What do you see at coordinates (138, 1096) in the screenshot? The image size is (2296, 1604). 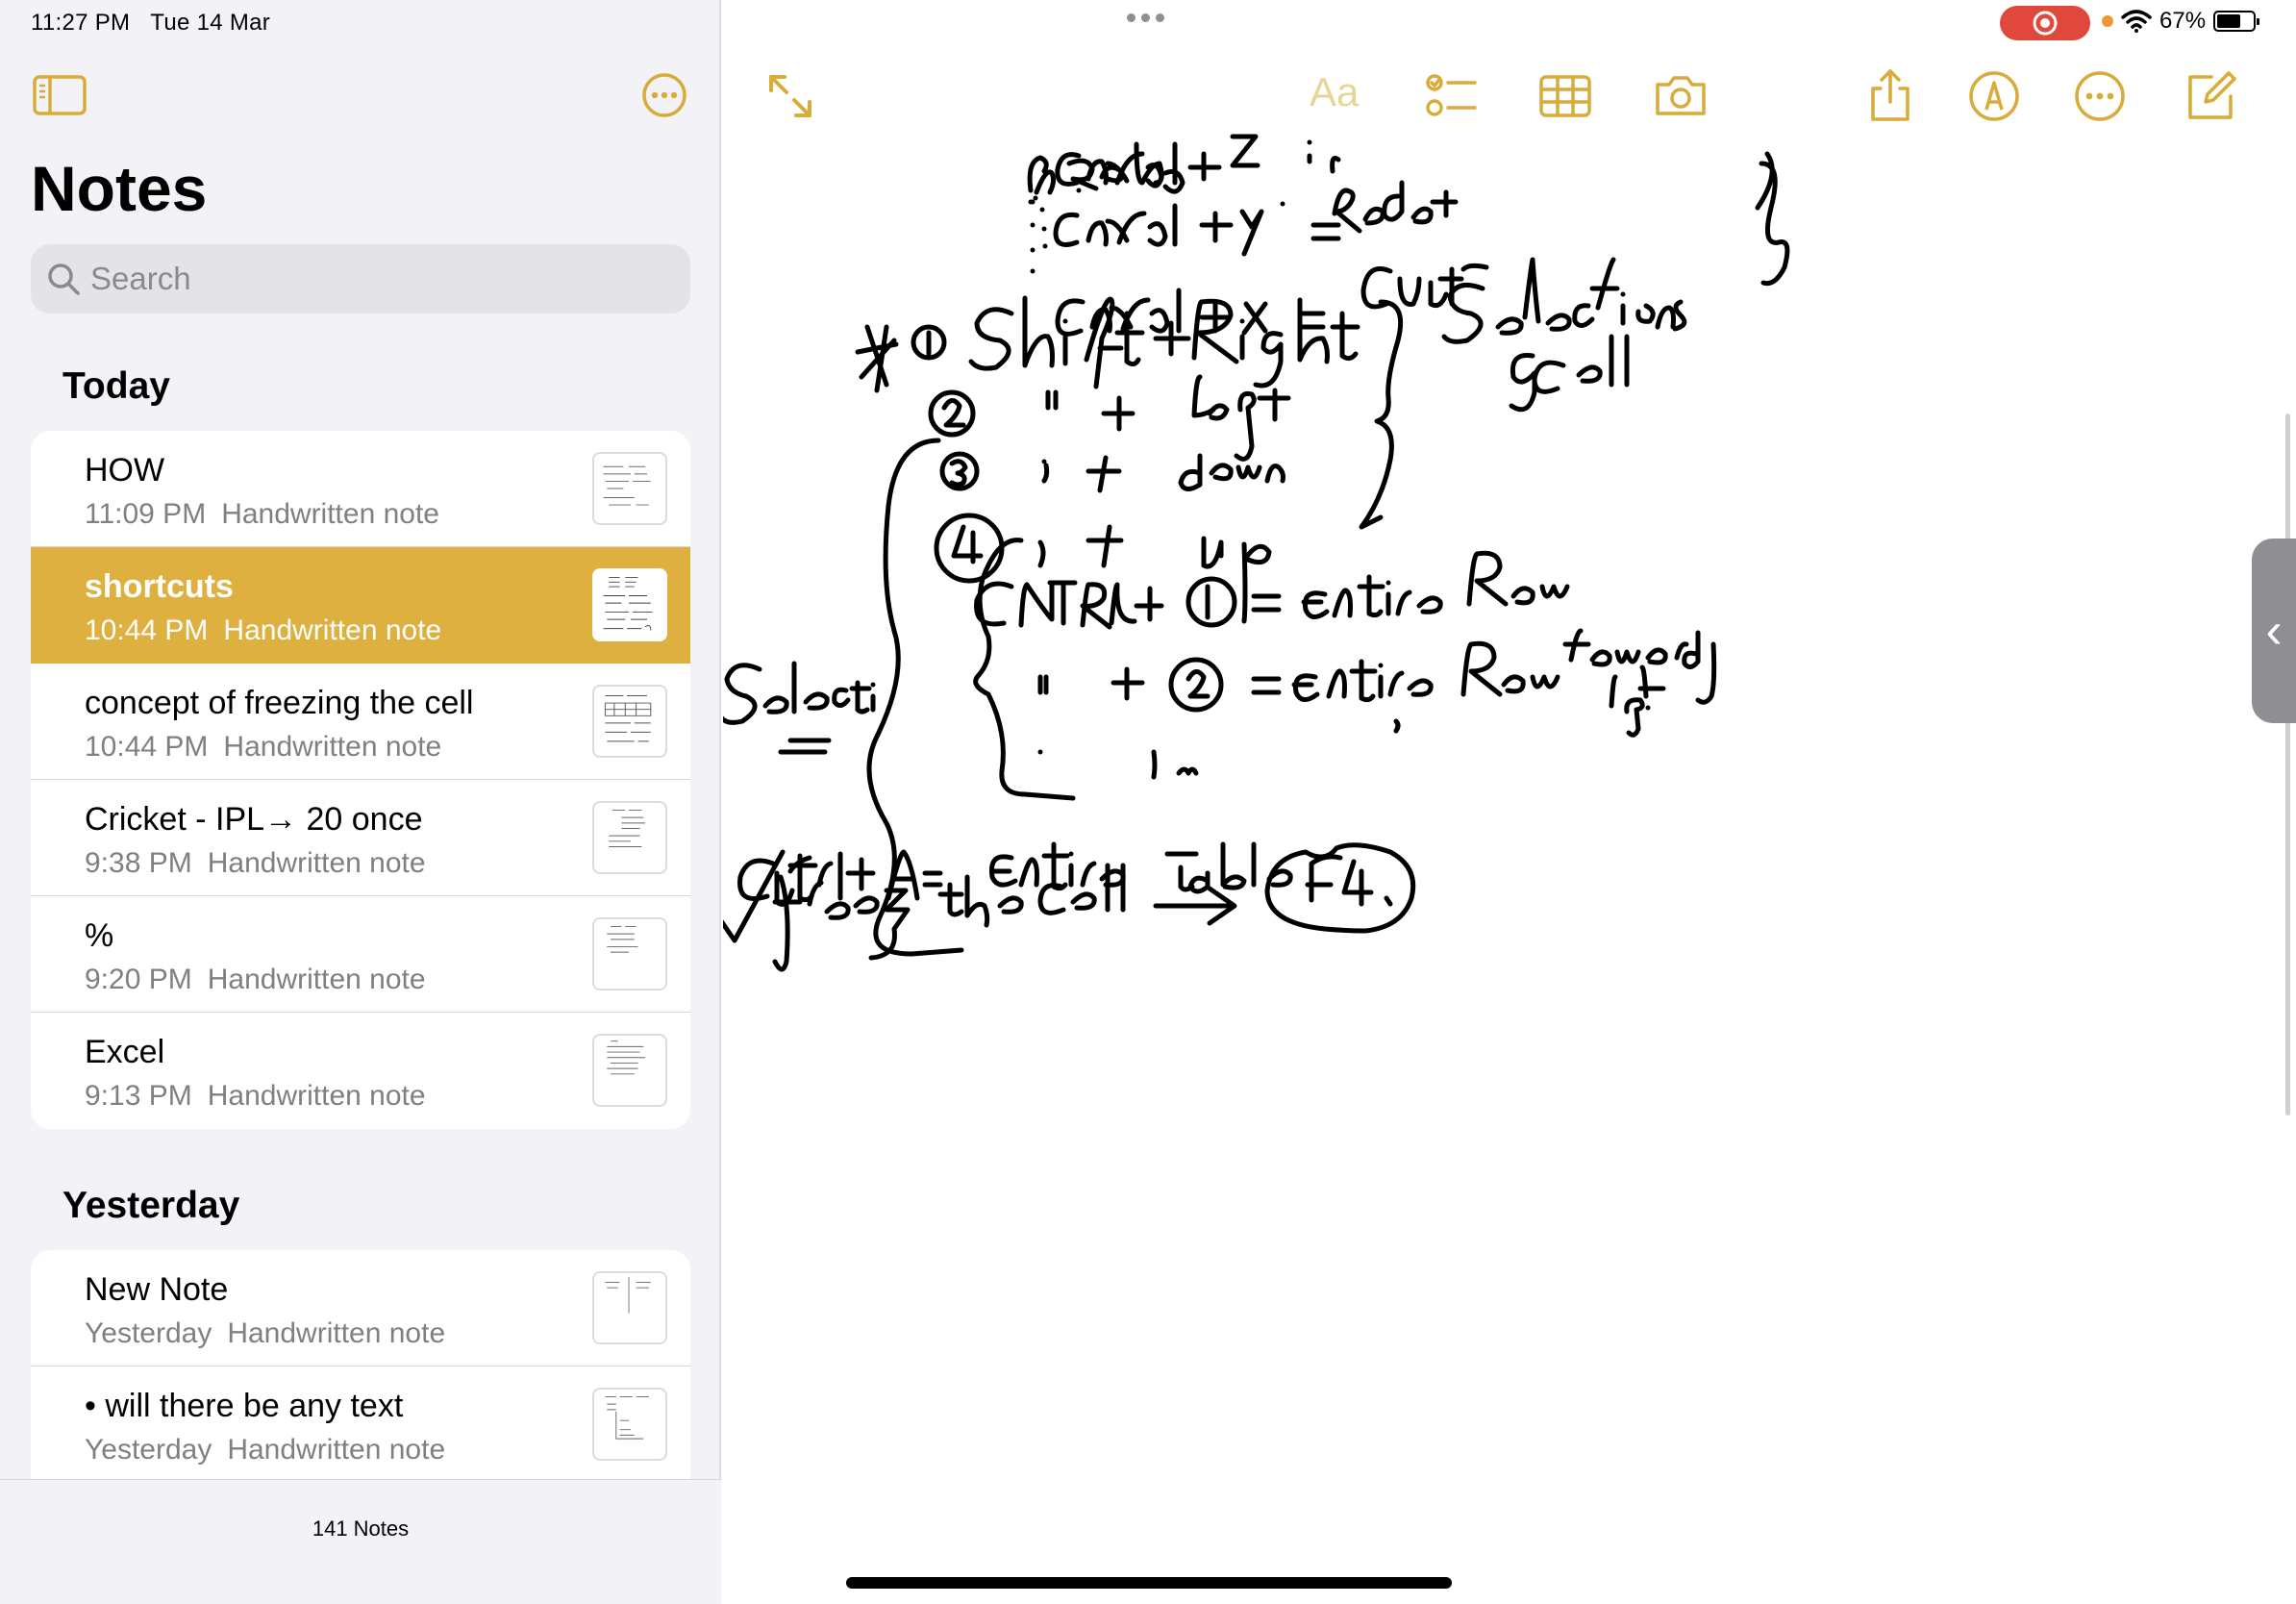 I see `note-time: 9:13 PM` at bounding box center [138, 1096].